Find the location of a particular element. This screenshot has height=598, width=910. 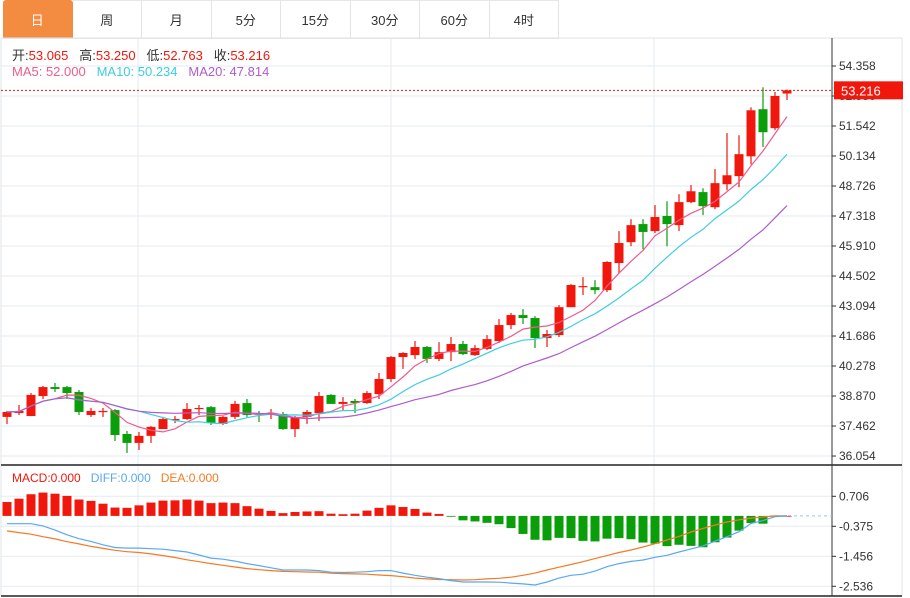

macd-tick-label: 0.706 is located at coordinates (854, 496).